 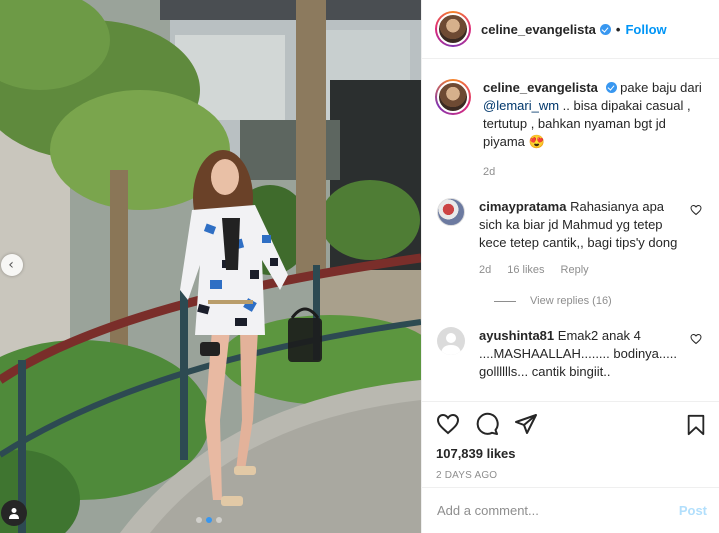 What do you see at coordinates (453, 29) in the screenshot?
I see `author-avatar` at bounding box center [453, 29].